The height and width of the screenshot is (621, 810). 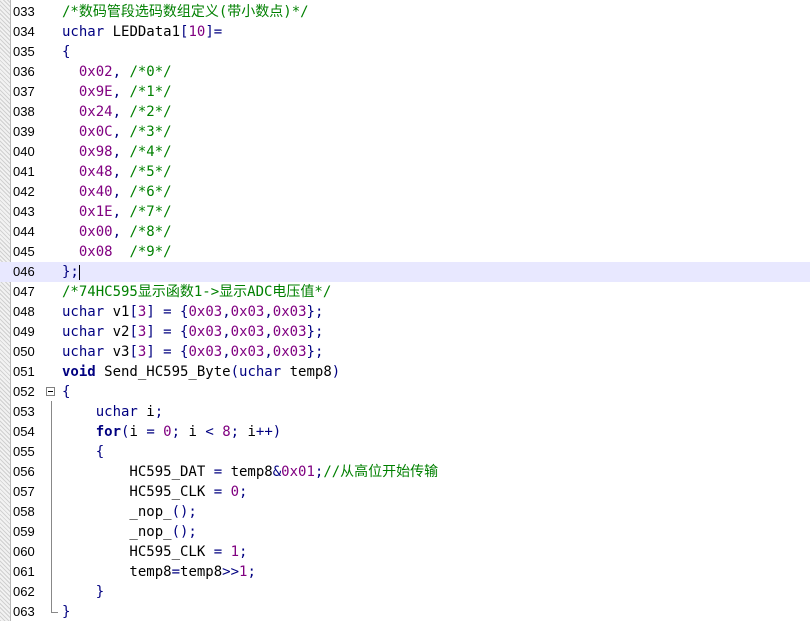 I want to click on code-line: 043 0x1E, /*7*/, so click(x=405, y=212).